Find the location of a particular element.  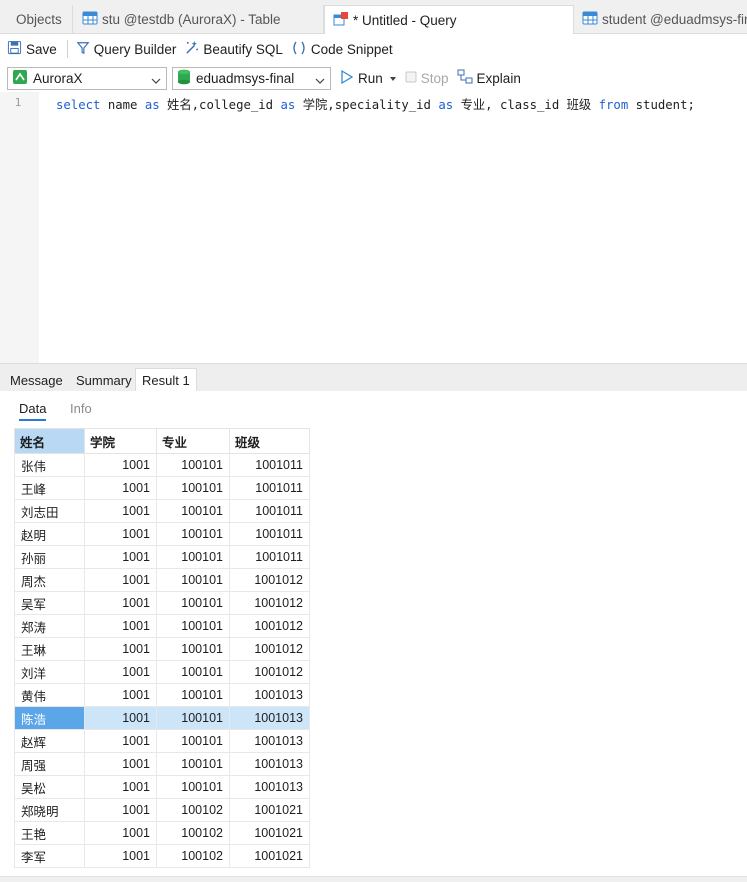

horizontal-scrollbar is located at coordinates (373, 879).